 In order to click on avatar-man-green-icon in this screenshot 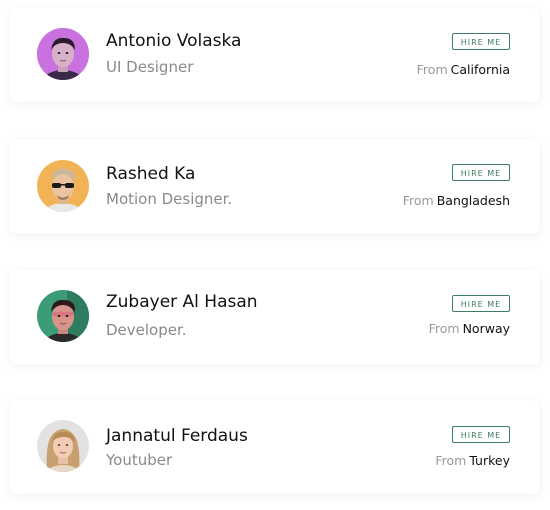, I will do `click(63, 316)`.